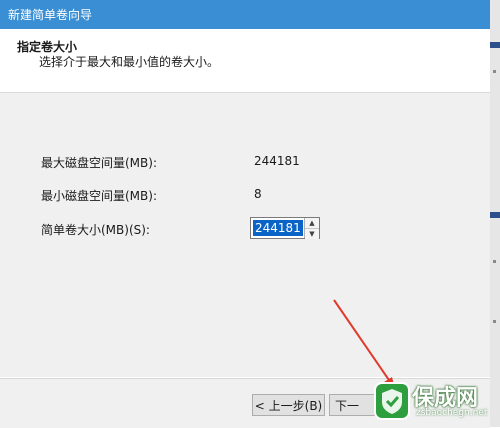  What do you see at coordinates (129, 62) in the screenshot?
I see `page-subtitle: 选择介于最大和最小值的卷大小。` at bounding box center [129, 62].